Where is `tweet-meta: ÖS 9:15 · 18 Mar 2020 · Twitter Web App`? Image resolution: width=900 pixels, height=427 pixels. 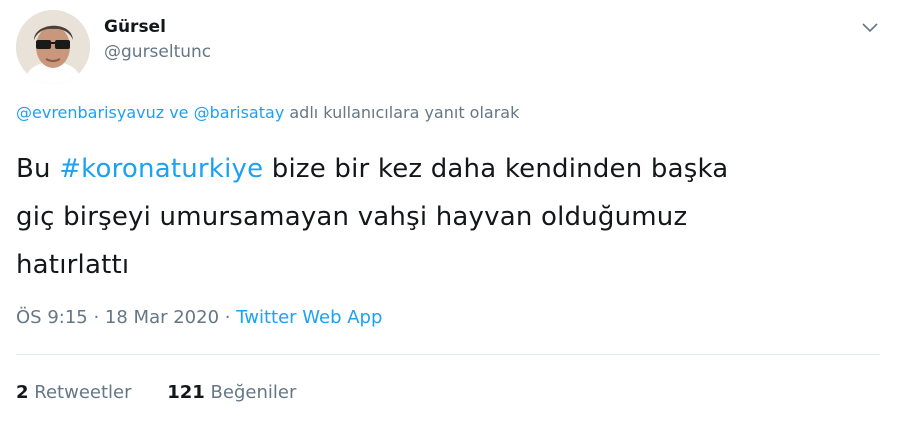
tweet-meta: ÖS 9:15 · 18 Mar 2020 · Twitter Web App is located at coordinates (199, 318).